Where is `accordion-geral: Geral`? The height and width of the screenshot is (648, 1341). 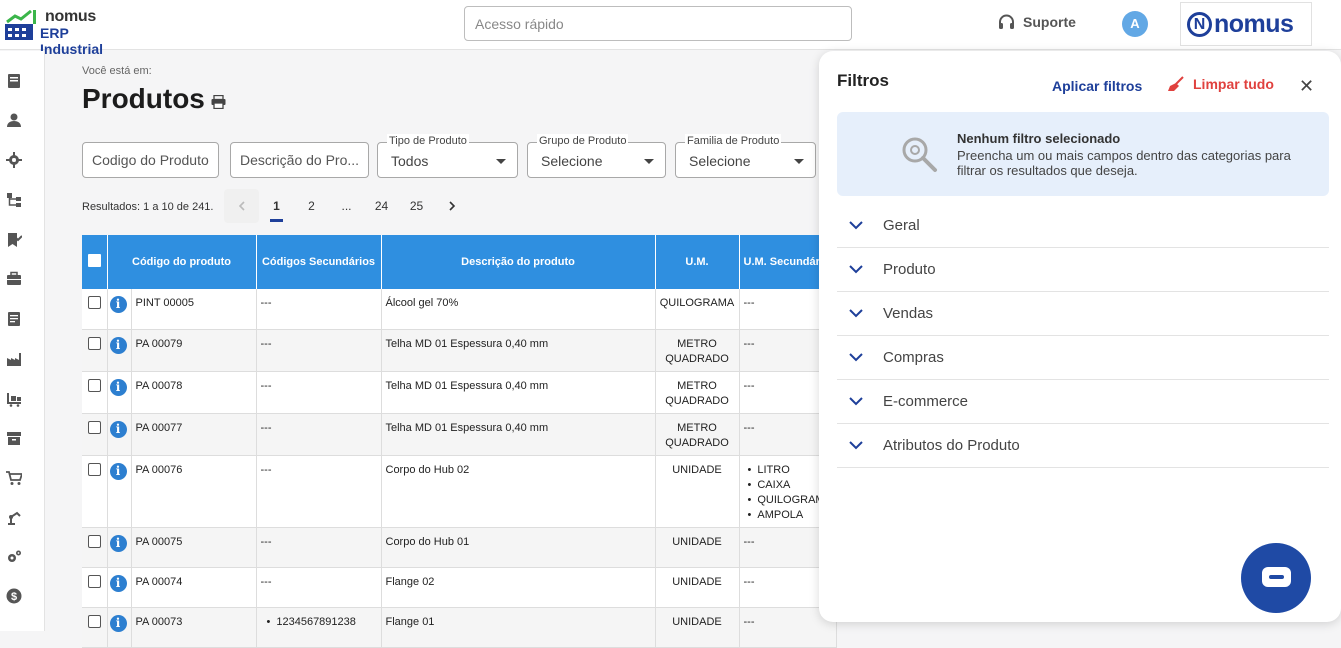
accordion-geral: Geral is located at coordinates (1083, 226).